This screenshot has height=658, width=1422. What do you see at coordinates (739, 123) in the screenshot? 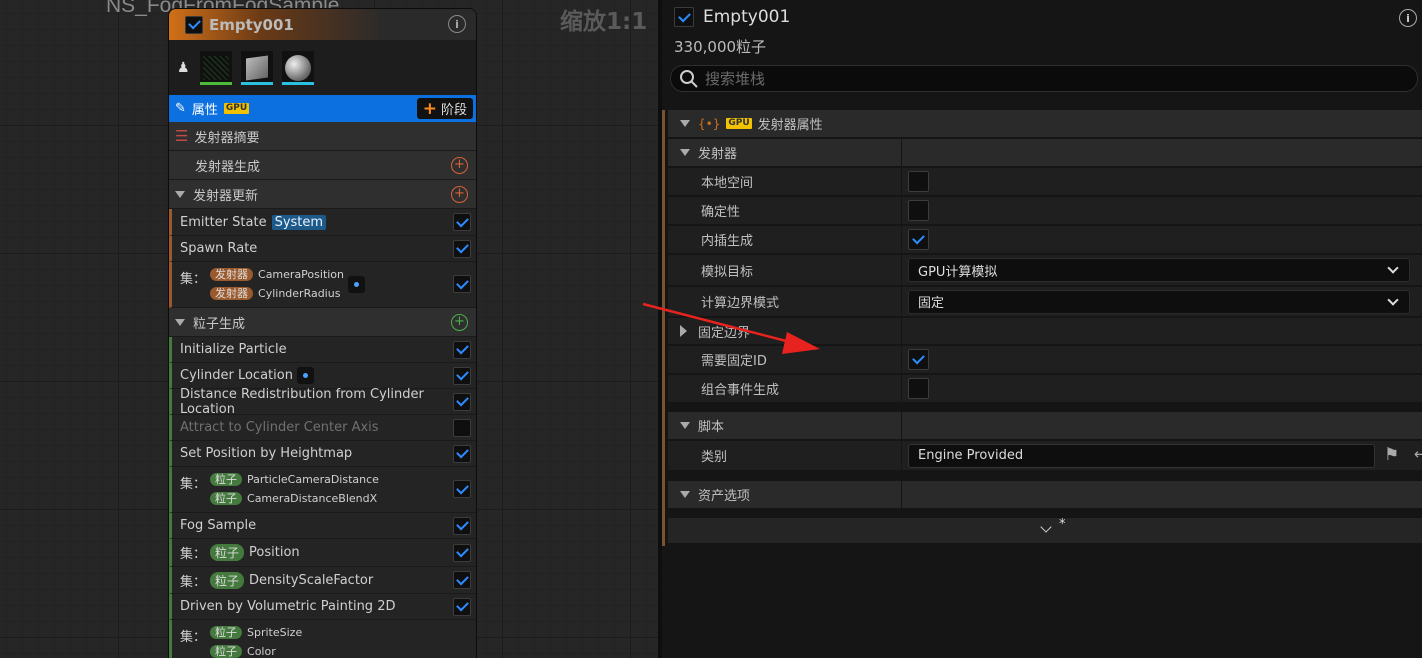
I see `gpu-badge: GPU` at bounding box center [739, 123].